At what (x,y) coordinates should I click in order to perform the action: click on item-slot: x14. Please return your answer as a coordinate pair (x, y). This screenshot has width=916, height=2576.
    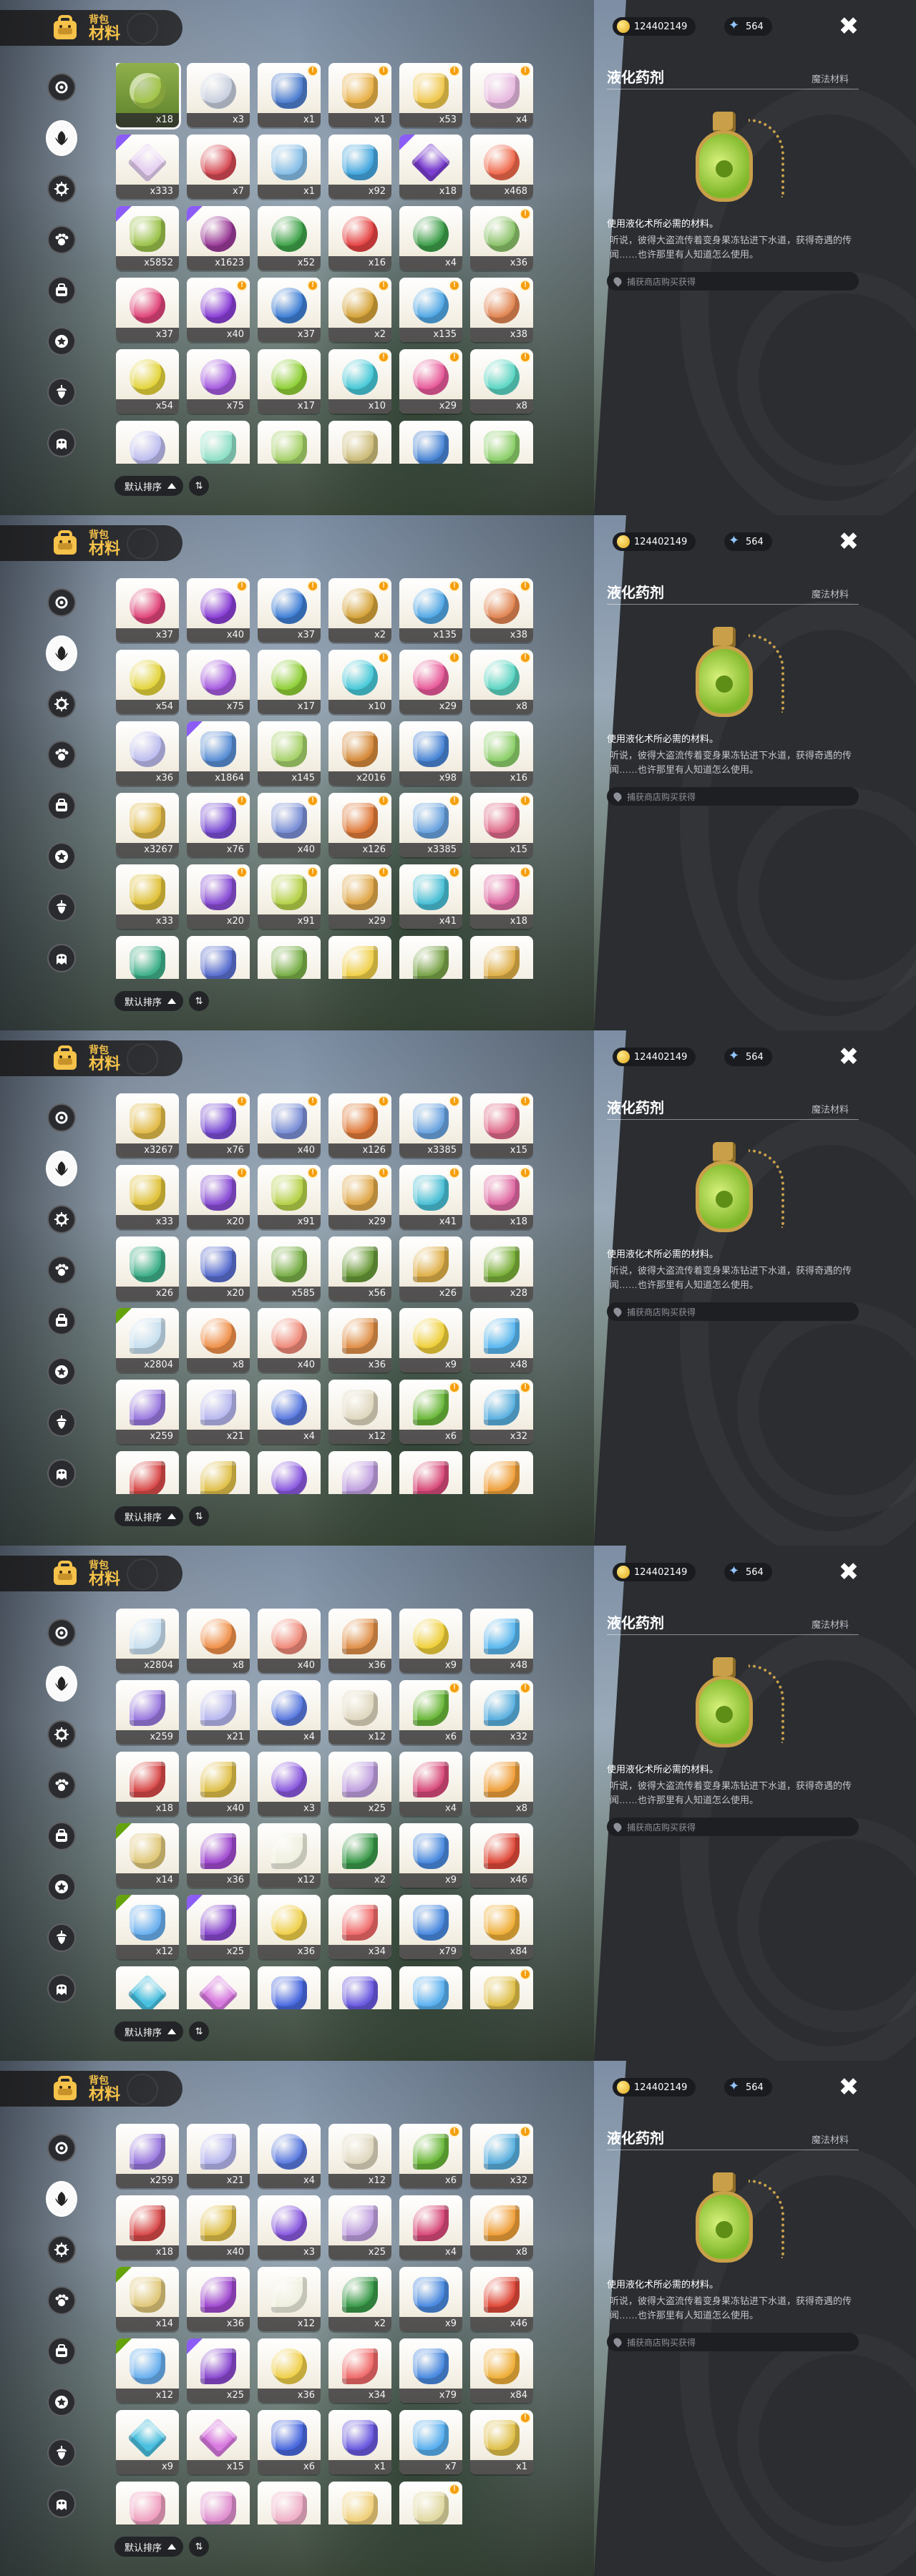
    Looking at the image, I should click on (147, 2299).